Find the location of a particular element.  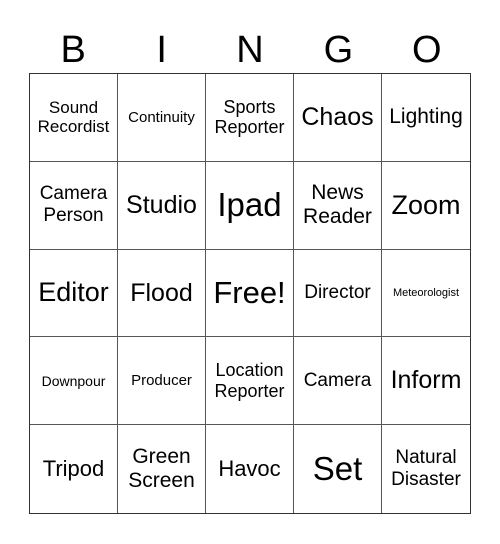

bingo-cell: Camera is located at coordinates (338, 381).